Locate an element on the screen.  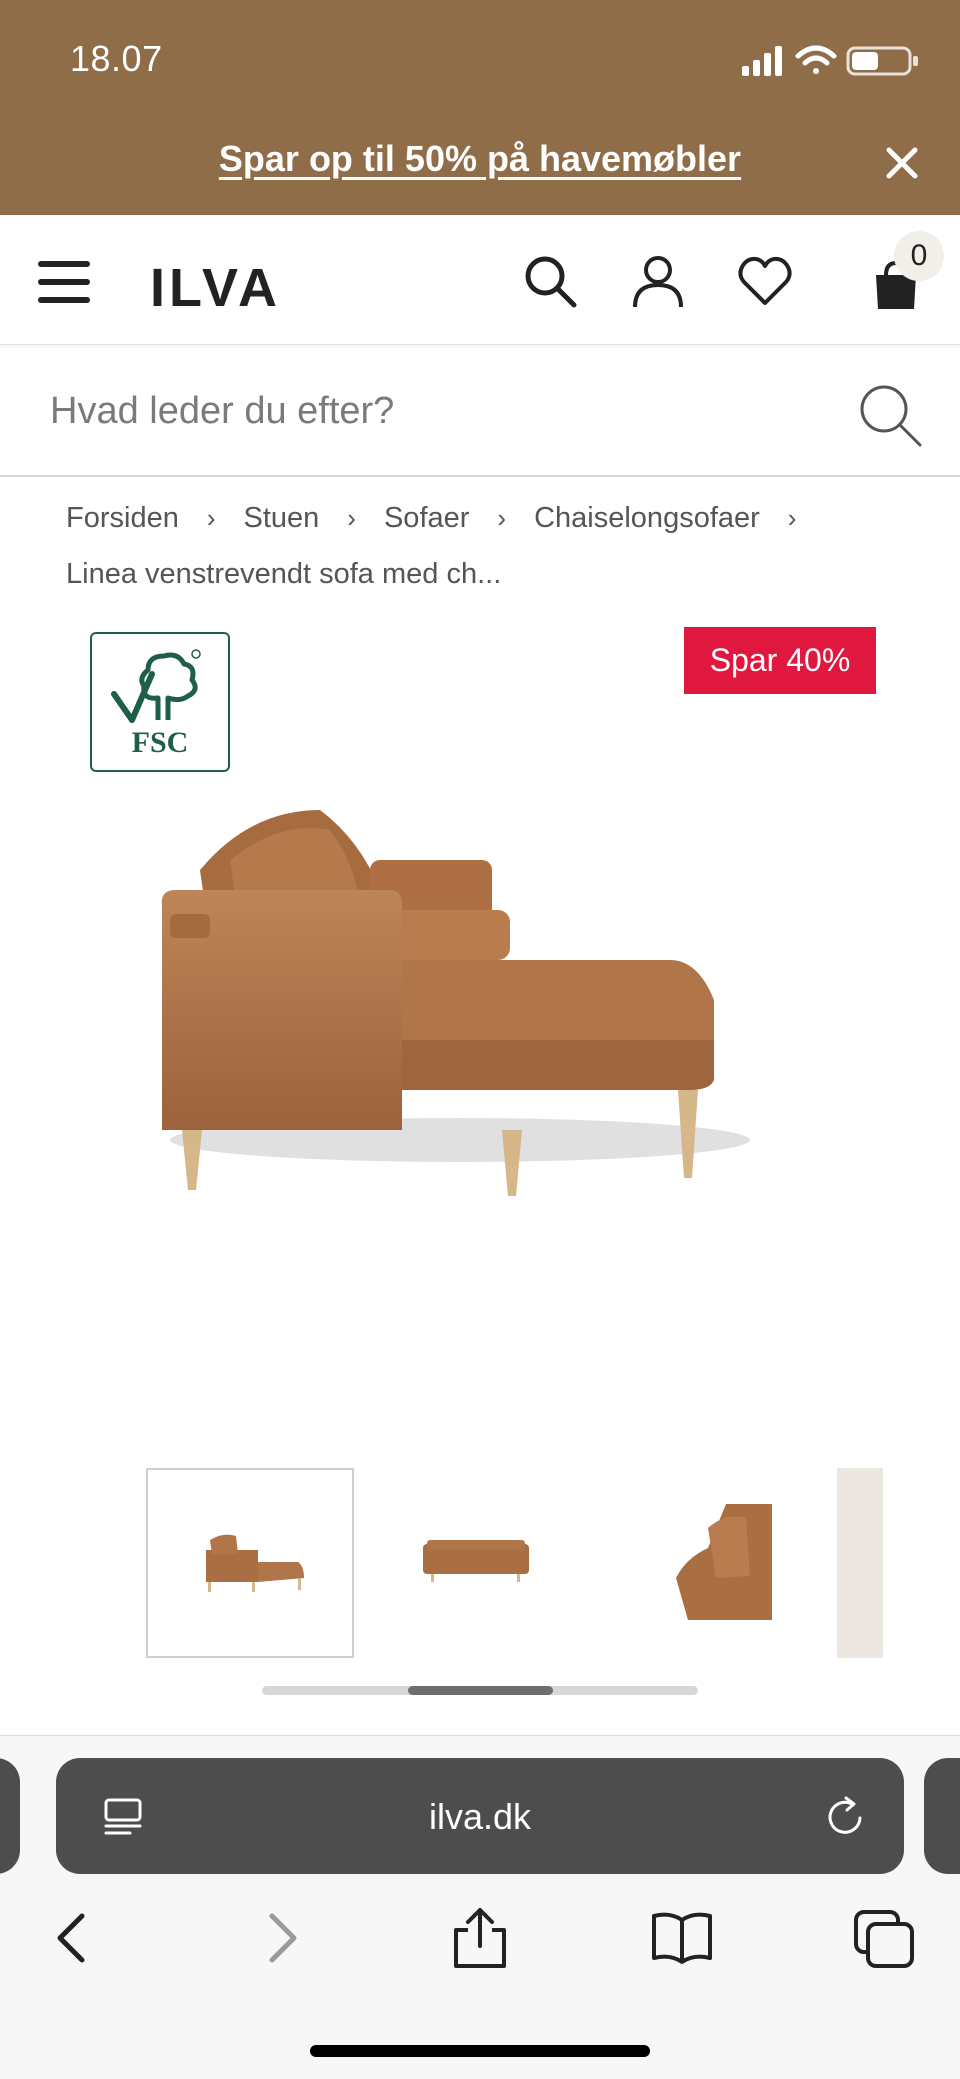
battery-icon is located at coordinates (882, 61).